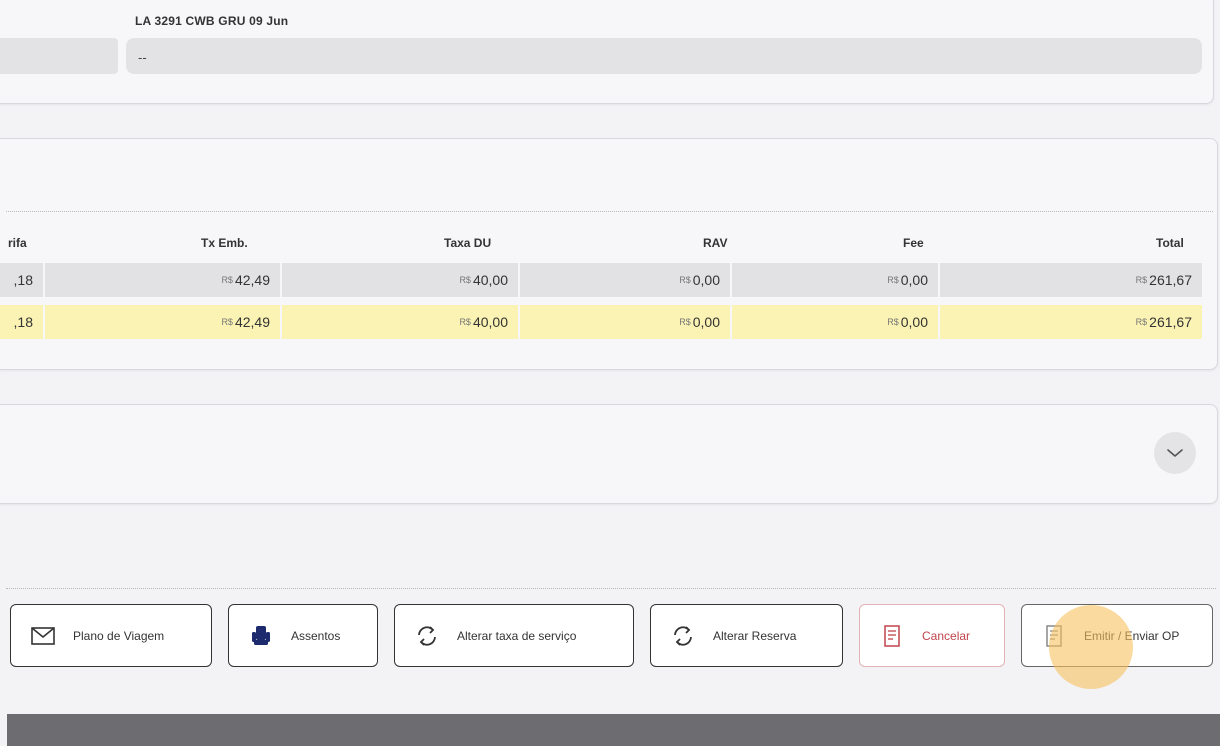 This screenshot has width=1220, height=746. I want to click on document-cancel-icon, so click(892, 636).